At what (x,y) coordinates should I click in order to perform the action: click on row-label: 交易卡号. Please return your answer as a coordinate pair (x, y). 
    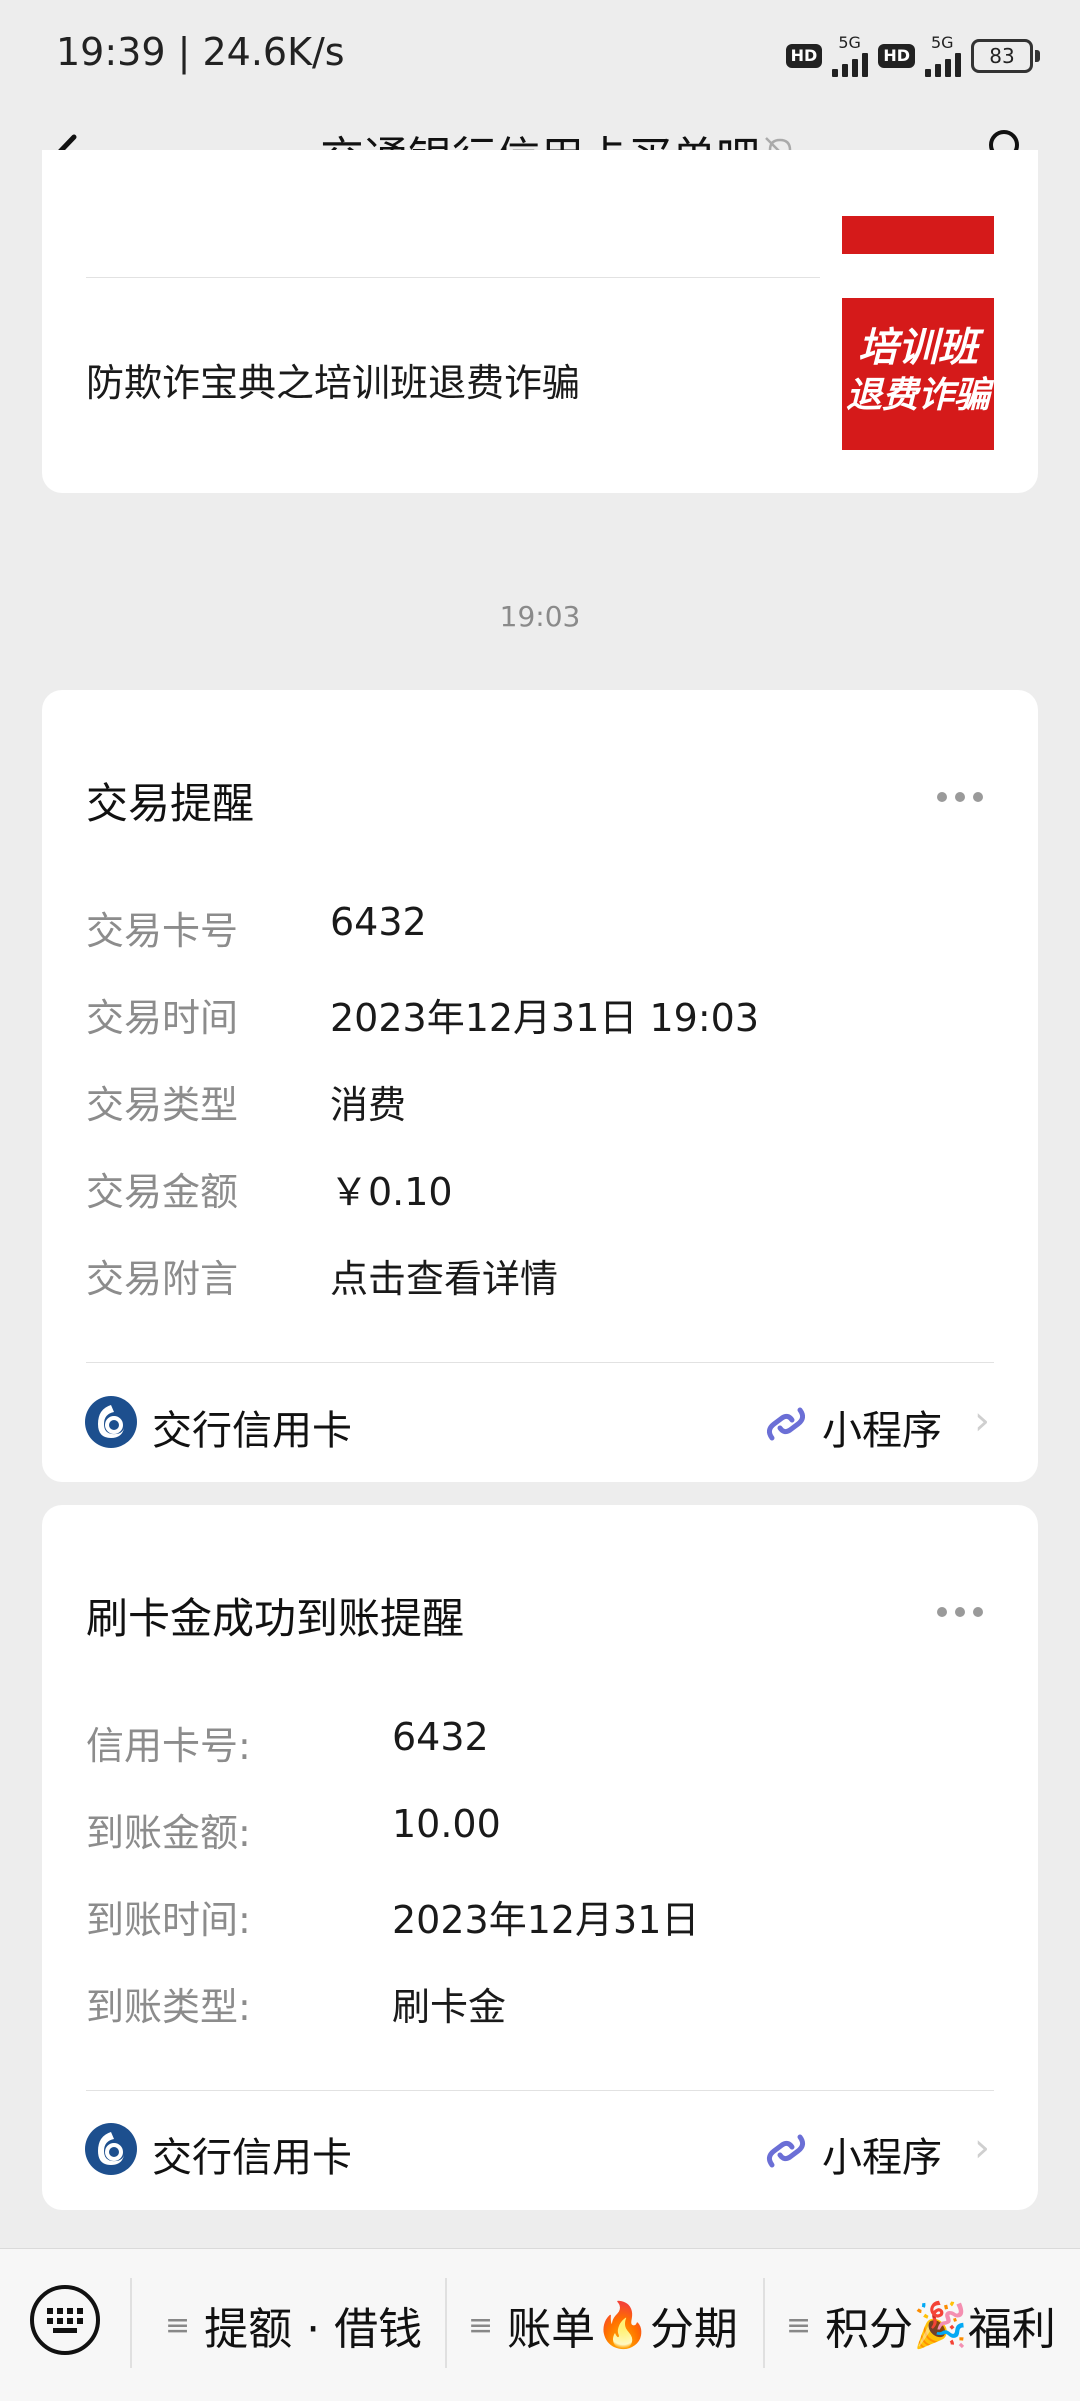
    Looking at the image, I should click on (162, 931).